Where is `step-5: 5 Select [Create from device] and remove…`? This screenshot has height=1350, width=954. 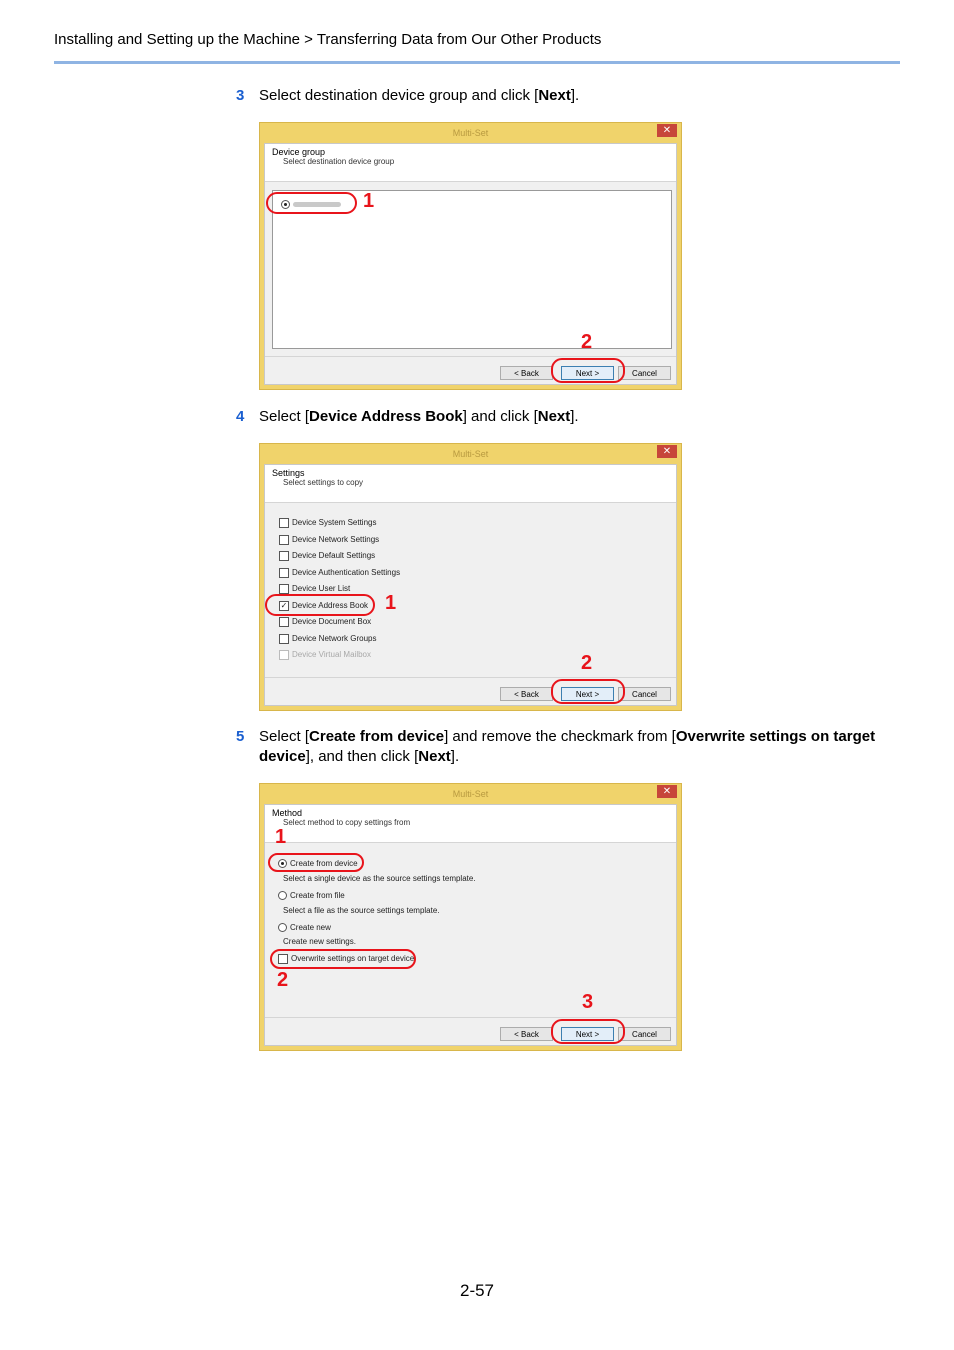
step-5: 5 Select [Create from device] and remove… is located at coordinates (556, 747).